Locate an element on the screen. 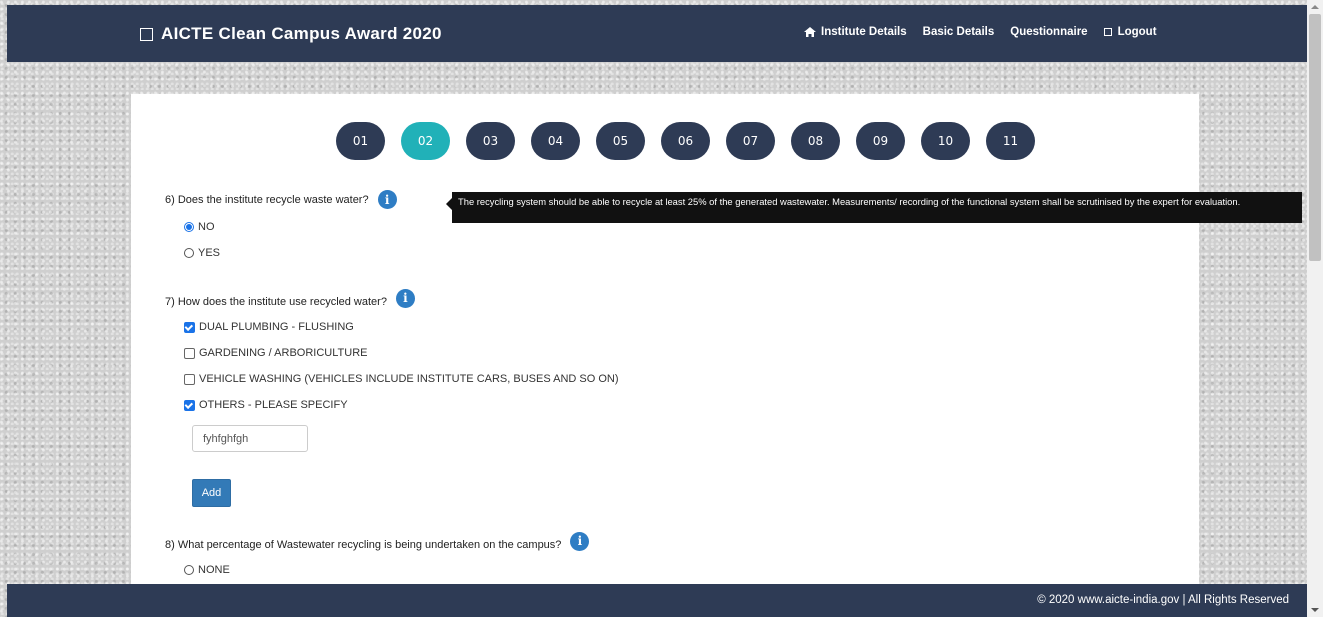  step-10: 10 is located at coordinates (945, 141).